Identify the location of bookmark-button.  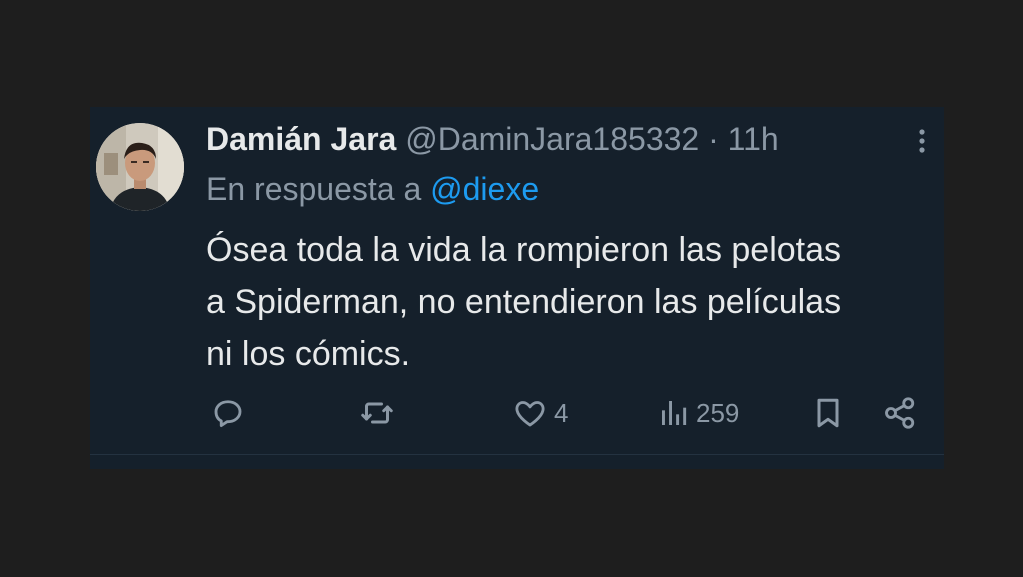
(828, 413).